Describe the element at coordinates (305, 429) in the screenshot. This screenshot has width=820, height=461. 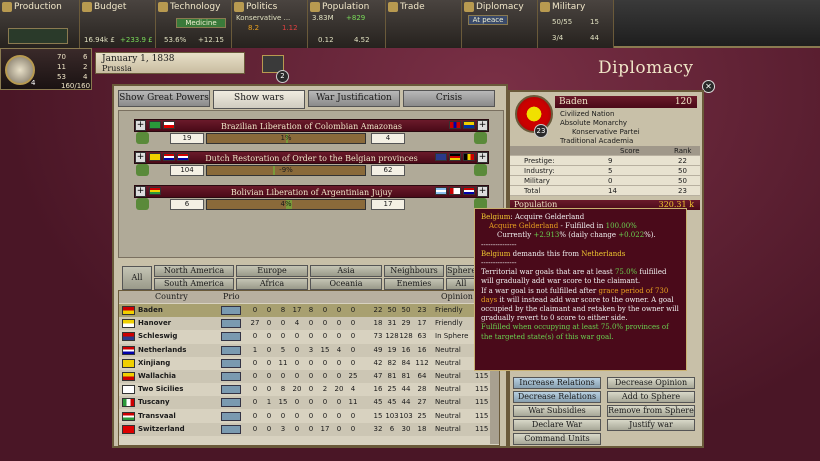
I see `table-row: Switzerland 0 0 3 0 0 17 0 0 32 6 30 18 Neutral 115` at that location.